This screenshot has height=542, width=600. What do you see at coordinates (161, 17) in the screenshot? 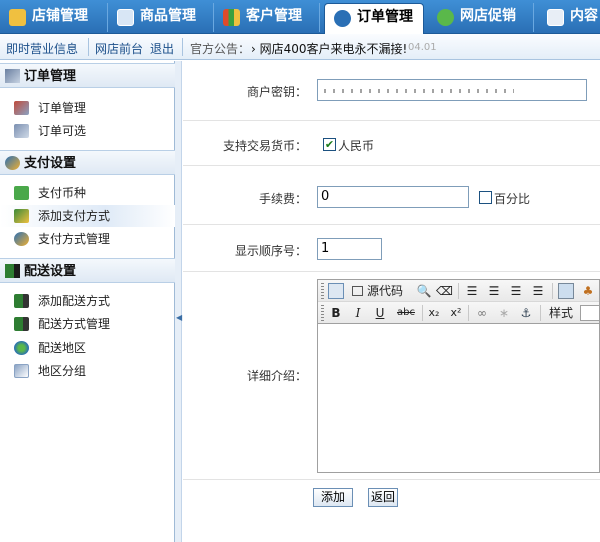
I see `tab-products: 商品管理` at bounding box center [161, 17].